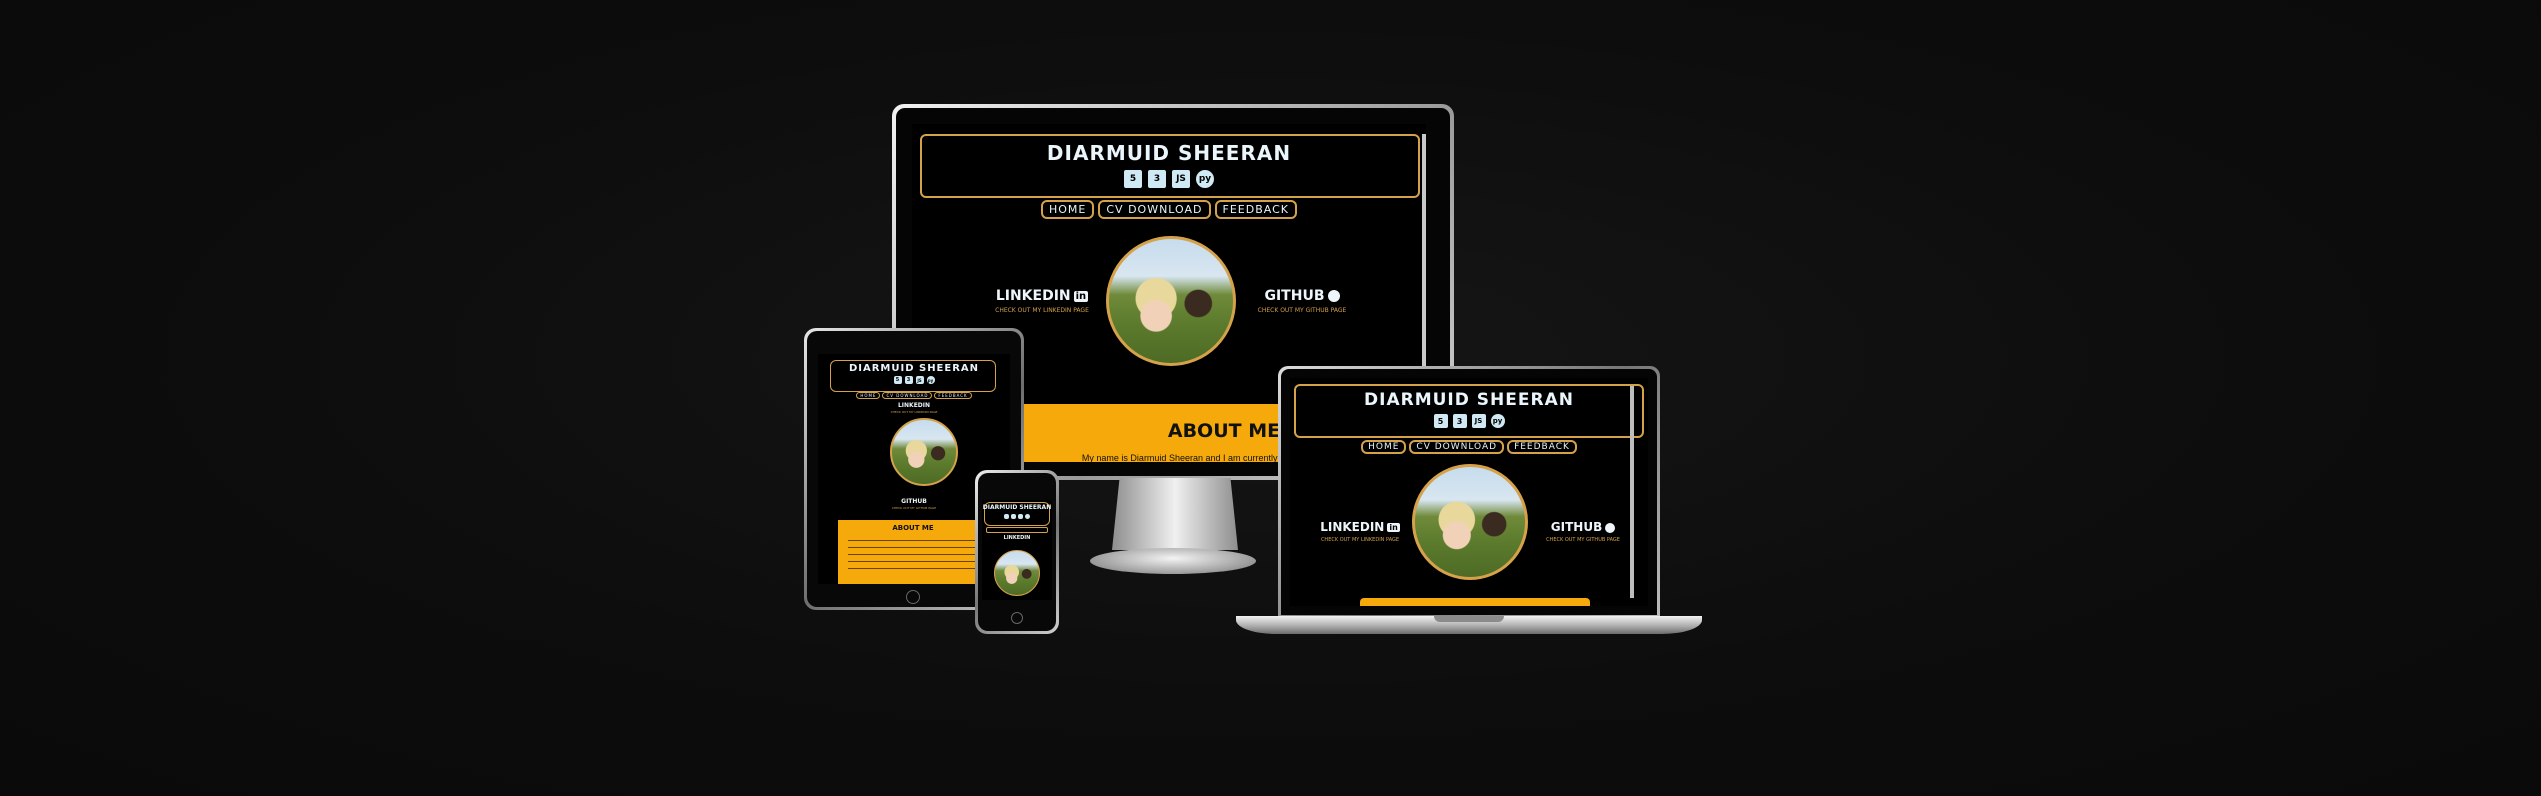  I want to click on laptop-linkedin-link: LINKEDIN in CHECK OUT MY LINKEDIN PAGE, so click(1360, 531).